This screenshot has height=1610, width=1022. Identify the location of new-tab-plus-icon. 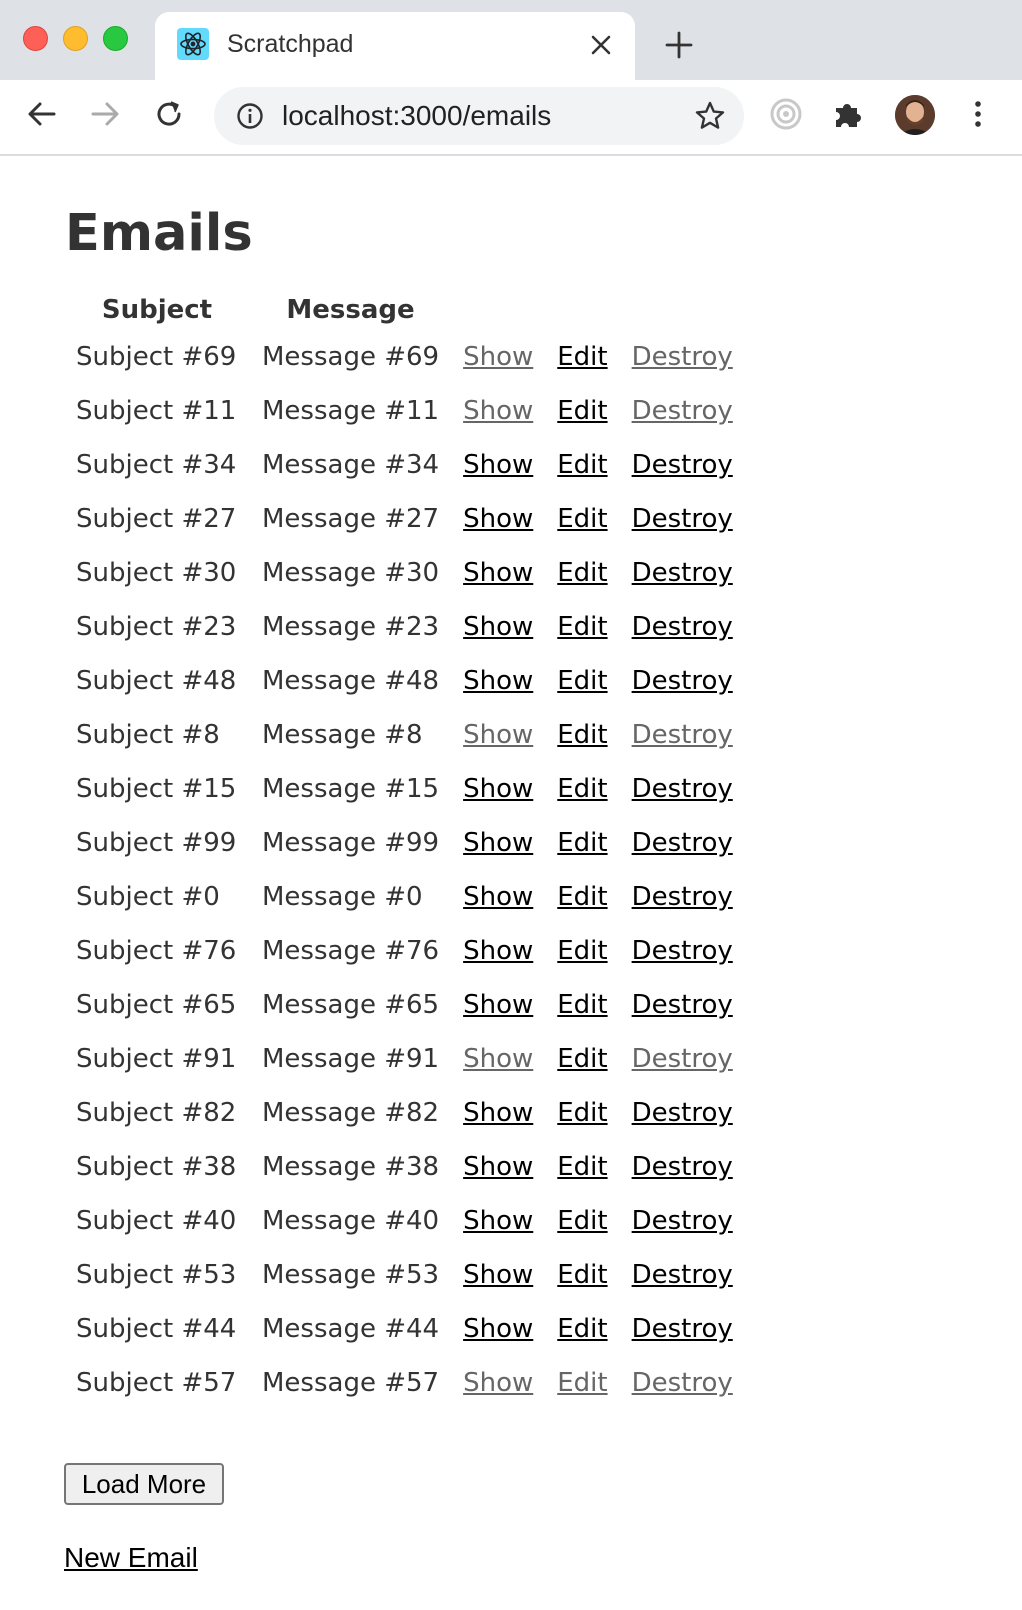
(679, 45).